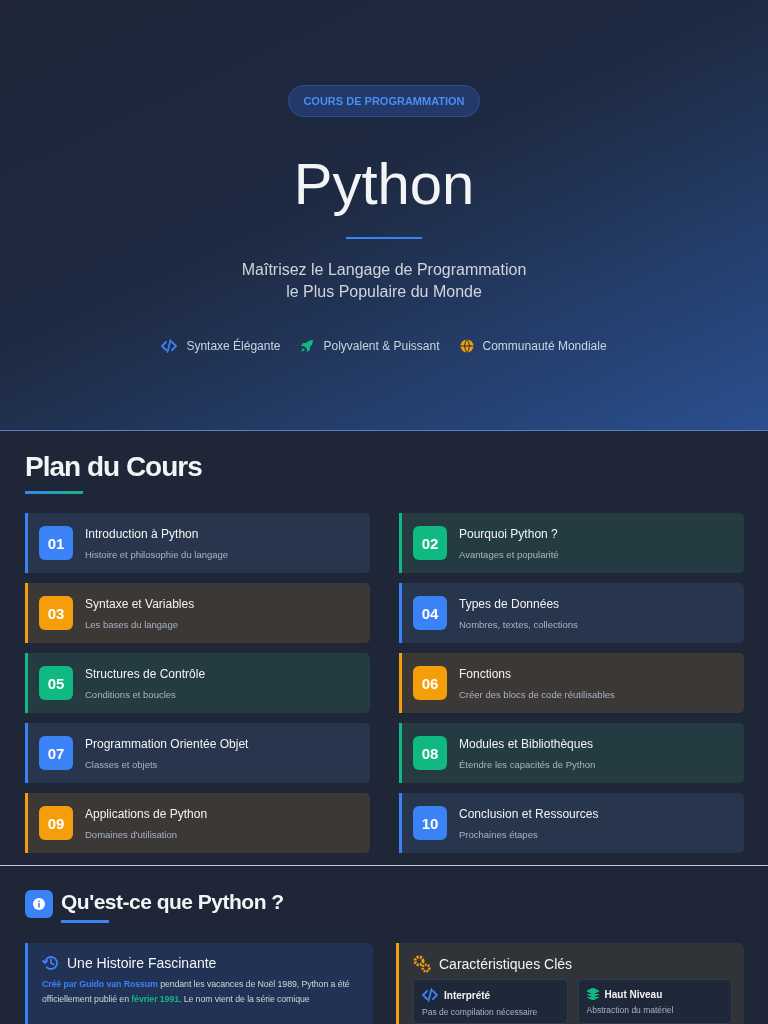 The width and height of the screenshot is (768, 1024). I want to click on module-number: 09, so click(56, 823).